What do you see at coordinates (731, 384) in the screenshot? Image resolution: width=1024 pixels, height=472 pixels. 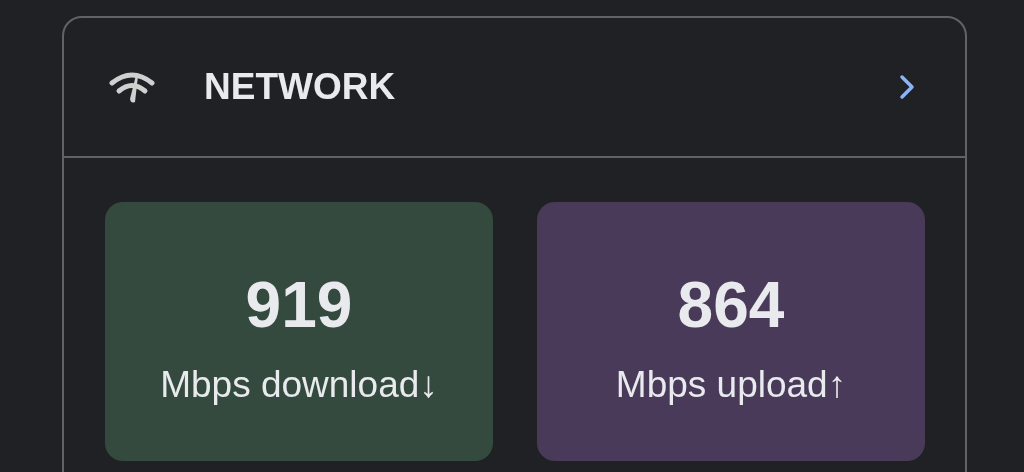 I see `speed-label: Mbps upload↑` at bounding box center [731, 384].